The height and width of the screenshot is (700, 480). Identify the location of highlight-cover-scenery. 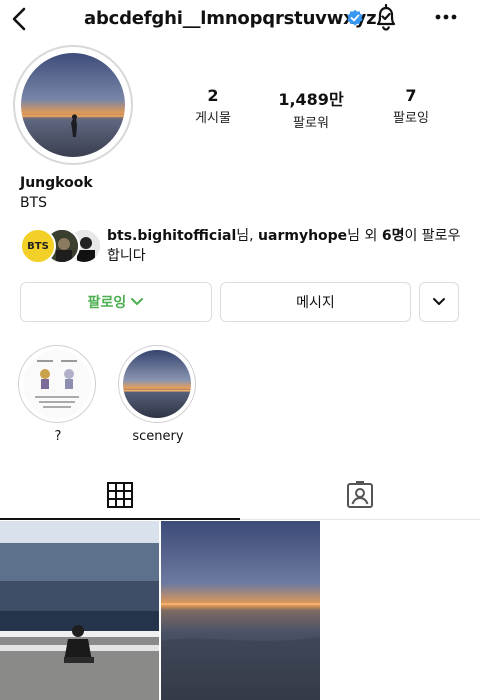
(157, 384).